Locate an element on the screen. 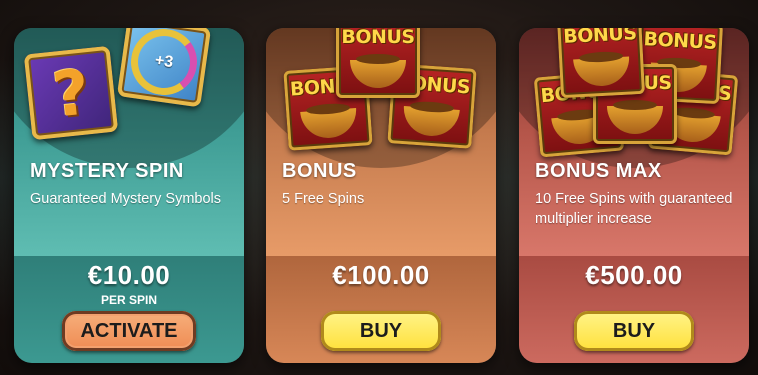 This screenshot has width=758, height=375. buy-bonus-max-button: BUY is located at coordinates (634, 331).